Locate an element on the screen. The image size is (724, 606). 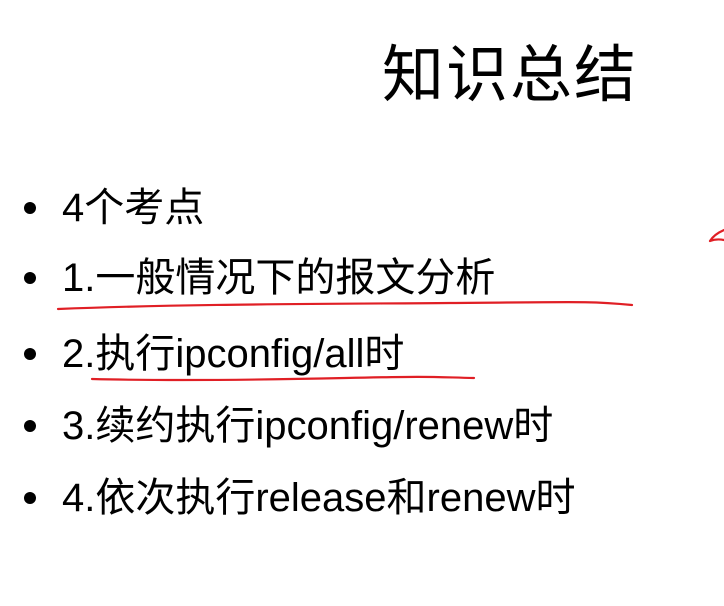
bullet-row-2: 1.一般情况下的报文分析 is located at coordinates (362, 278).